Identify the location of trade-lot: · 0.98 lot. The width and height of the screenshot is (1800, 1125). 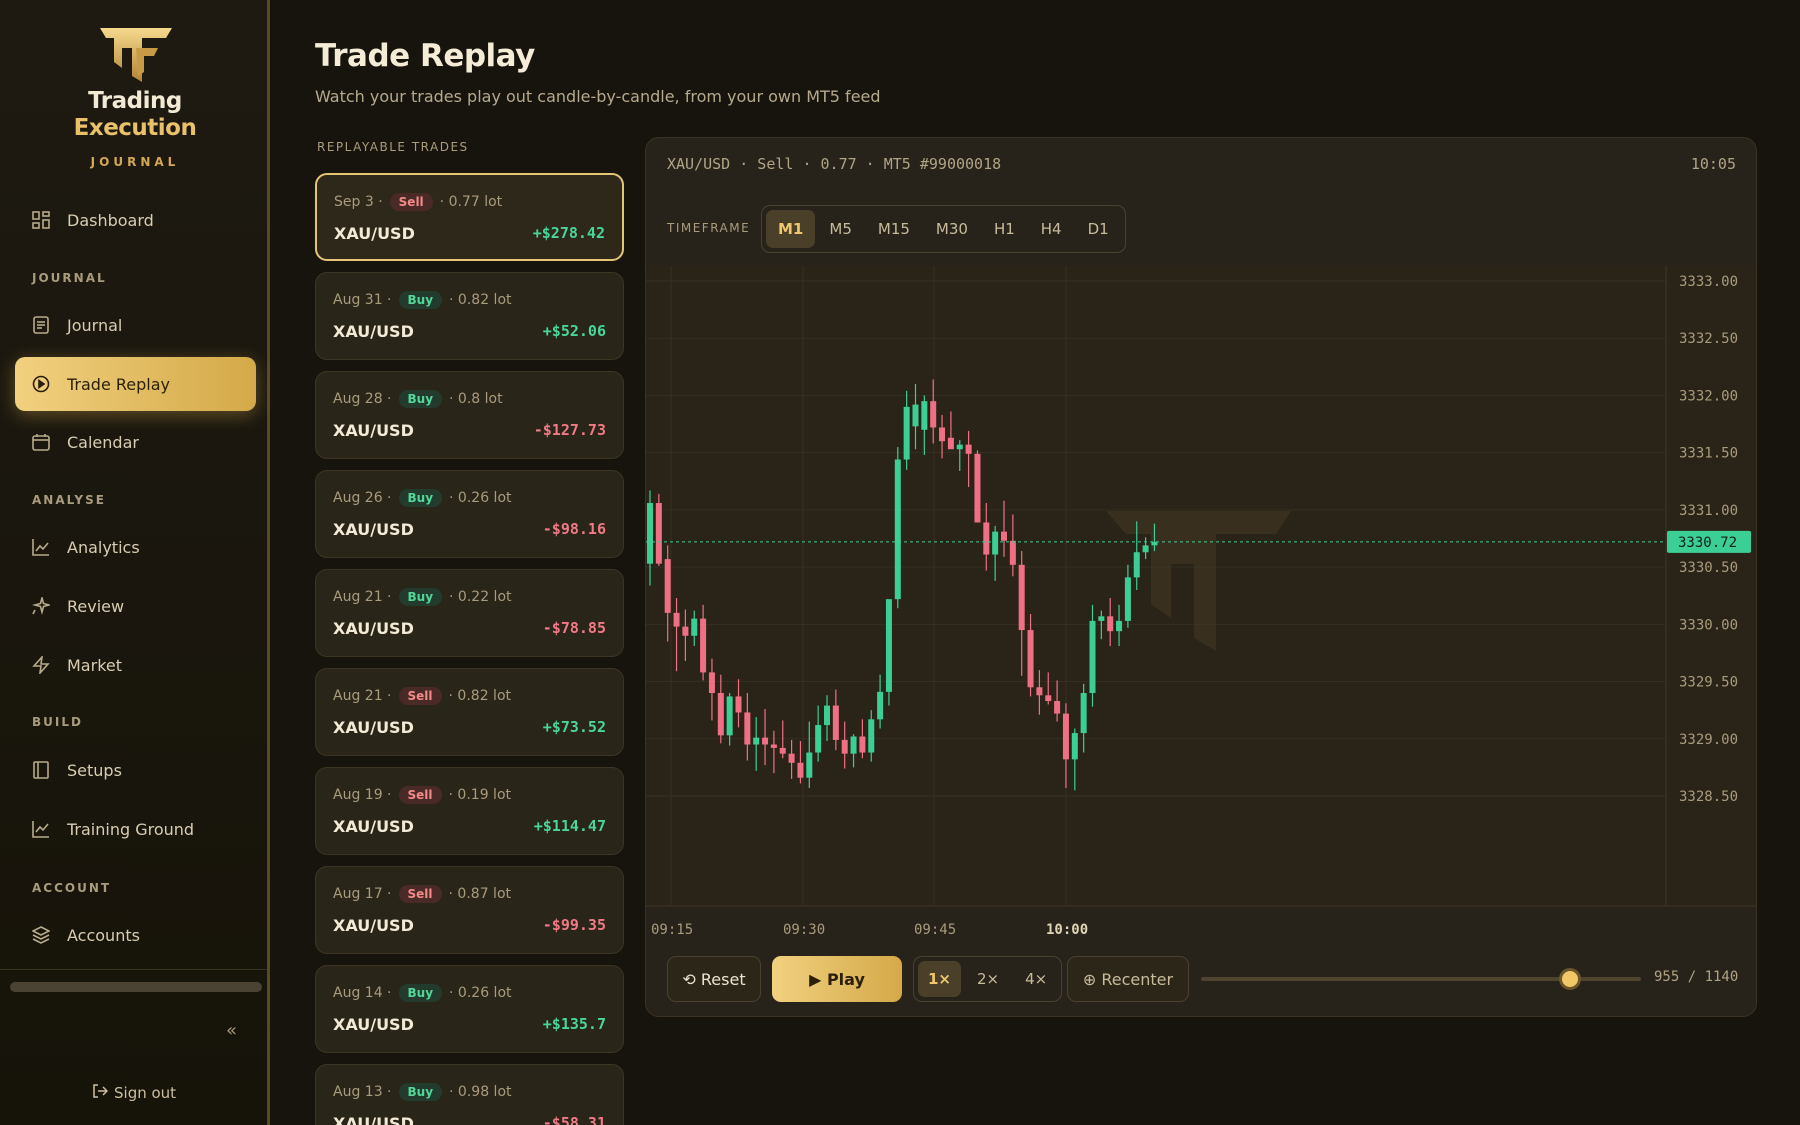
(480, 1092).